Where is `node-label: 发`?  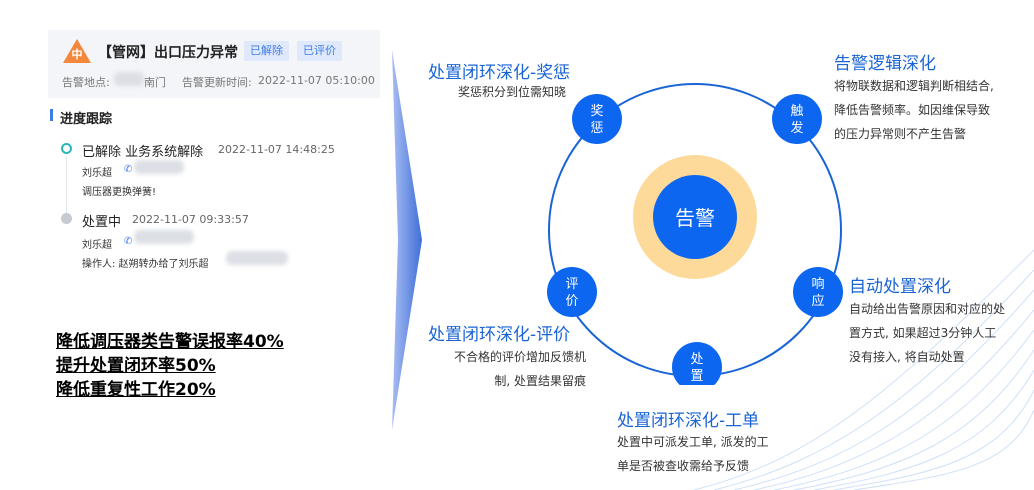 node-label: 发 is located at coordinates (796, 128).